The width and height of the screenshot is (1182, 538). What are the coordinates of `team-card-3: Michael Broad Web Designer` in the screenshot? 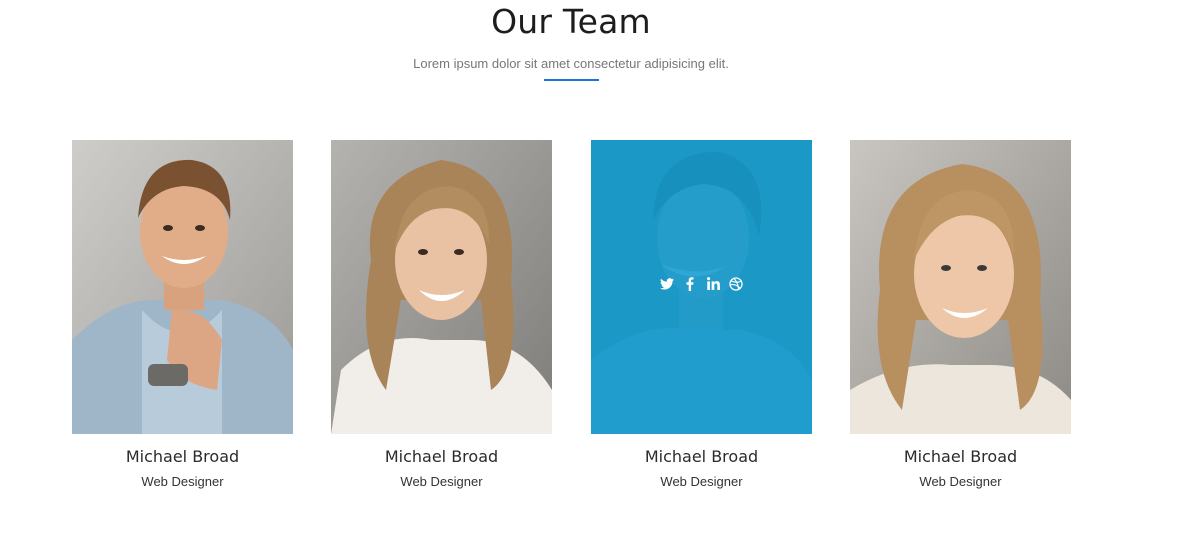 It's located at (701, 315).